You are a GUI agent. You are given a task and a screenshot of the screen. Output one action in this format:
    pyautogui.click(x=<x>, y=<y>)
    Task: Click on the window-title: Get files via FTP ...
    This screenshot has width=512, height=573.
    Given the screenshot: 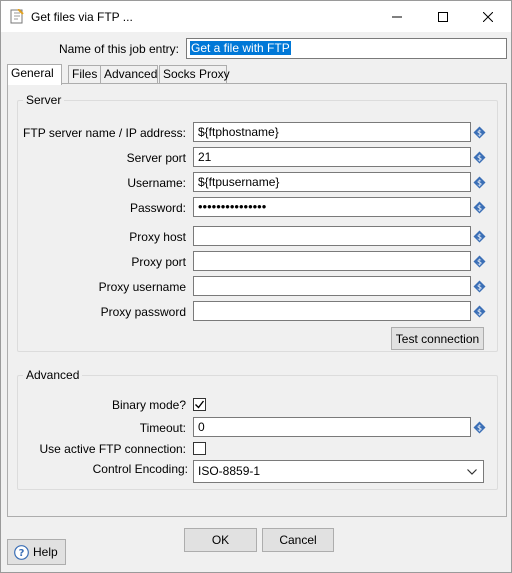 What is the action you would take?
    pyautogui.click(x=82, y=17)
    